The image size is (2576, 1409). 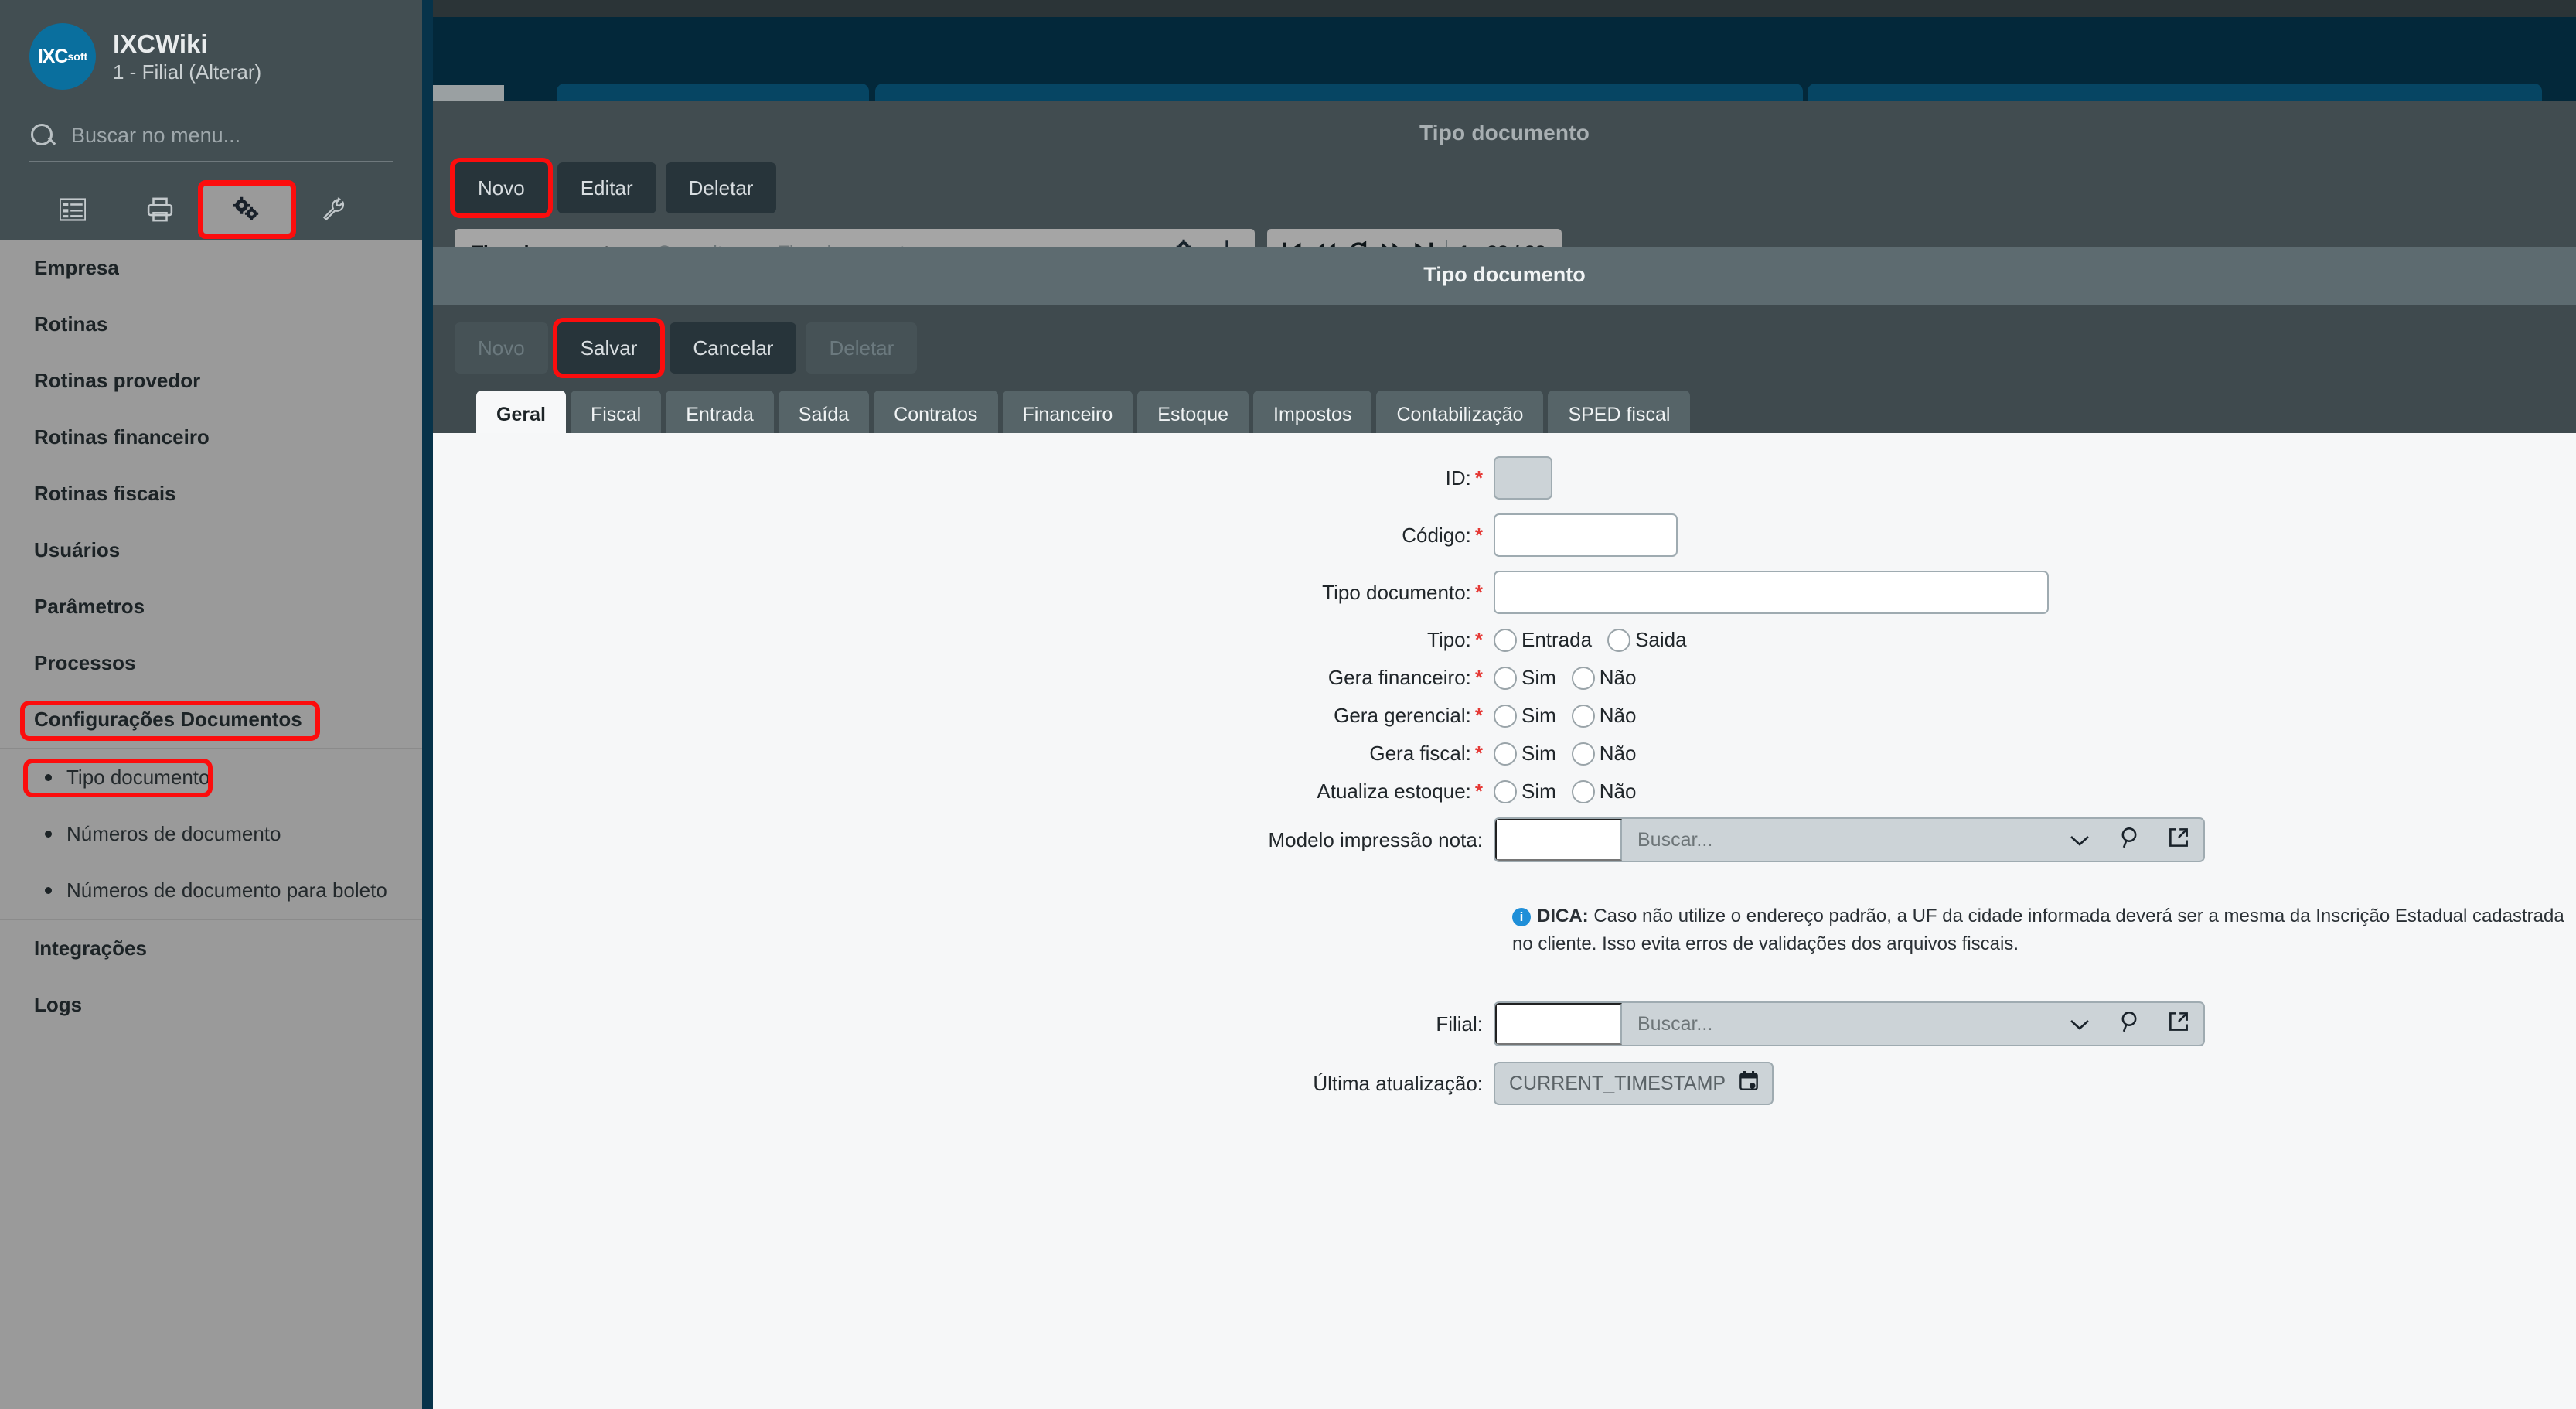 I want to click on tab-impostos: Impostos, so click(x=1312, y=415).